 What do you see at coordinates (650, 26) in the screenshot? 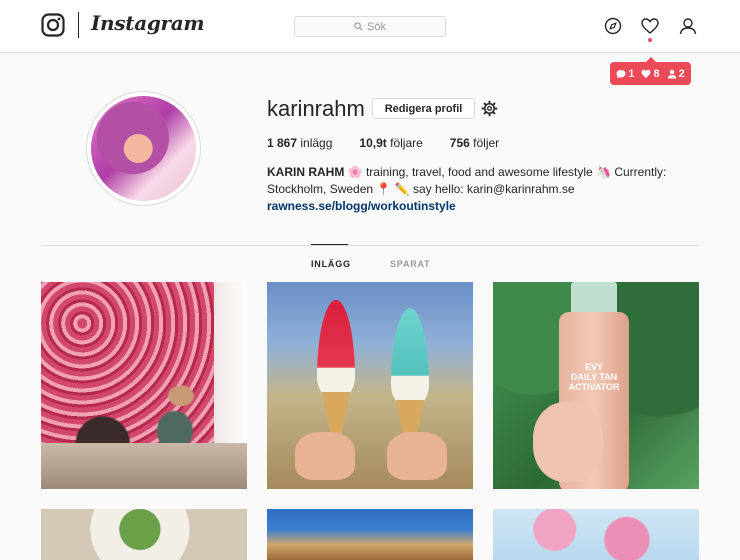
I see `heart-activity-icon` at bounding box center [650, 26].